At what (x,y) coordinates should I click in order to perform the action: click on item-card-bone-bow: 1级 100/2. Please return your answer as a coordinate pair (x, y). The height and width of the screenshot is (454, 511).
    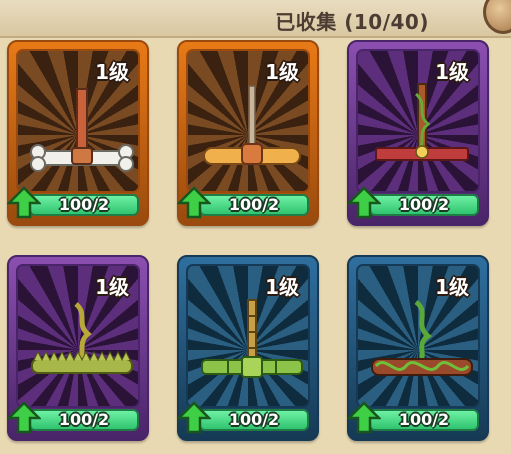
    Looking at the image, I should click on (78, 133).